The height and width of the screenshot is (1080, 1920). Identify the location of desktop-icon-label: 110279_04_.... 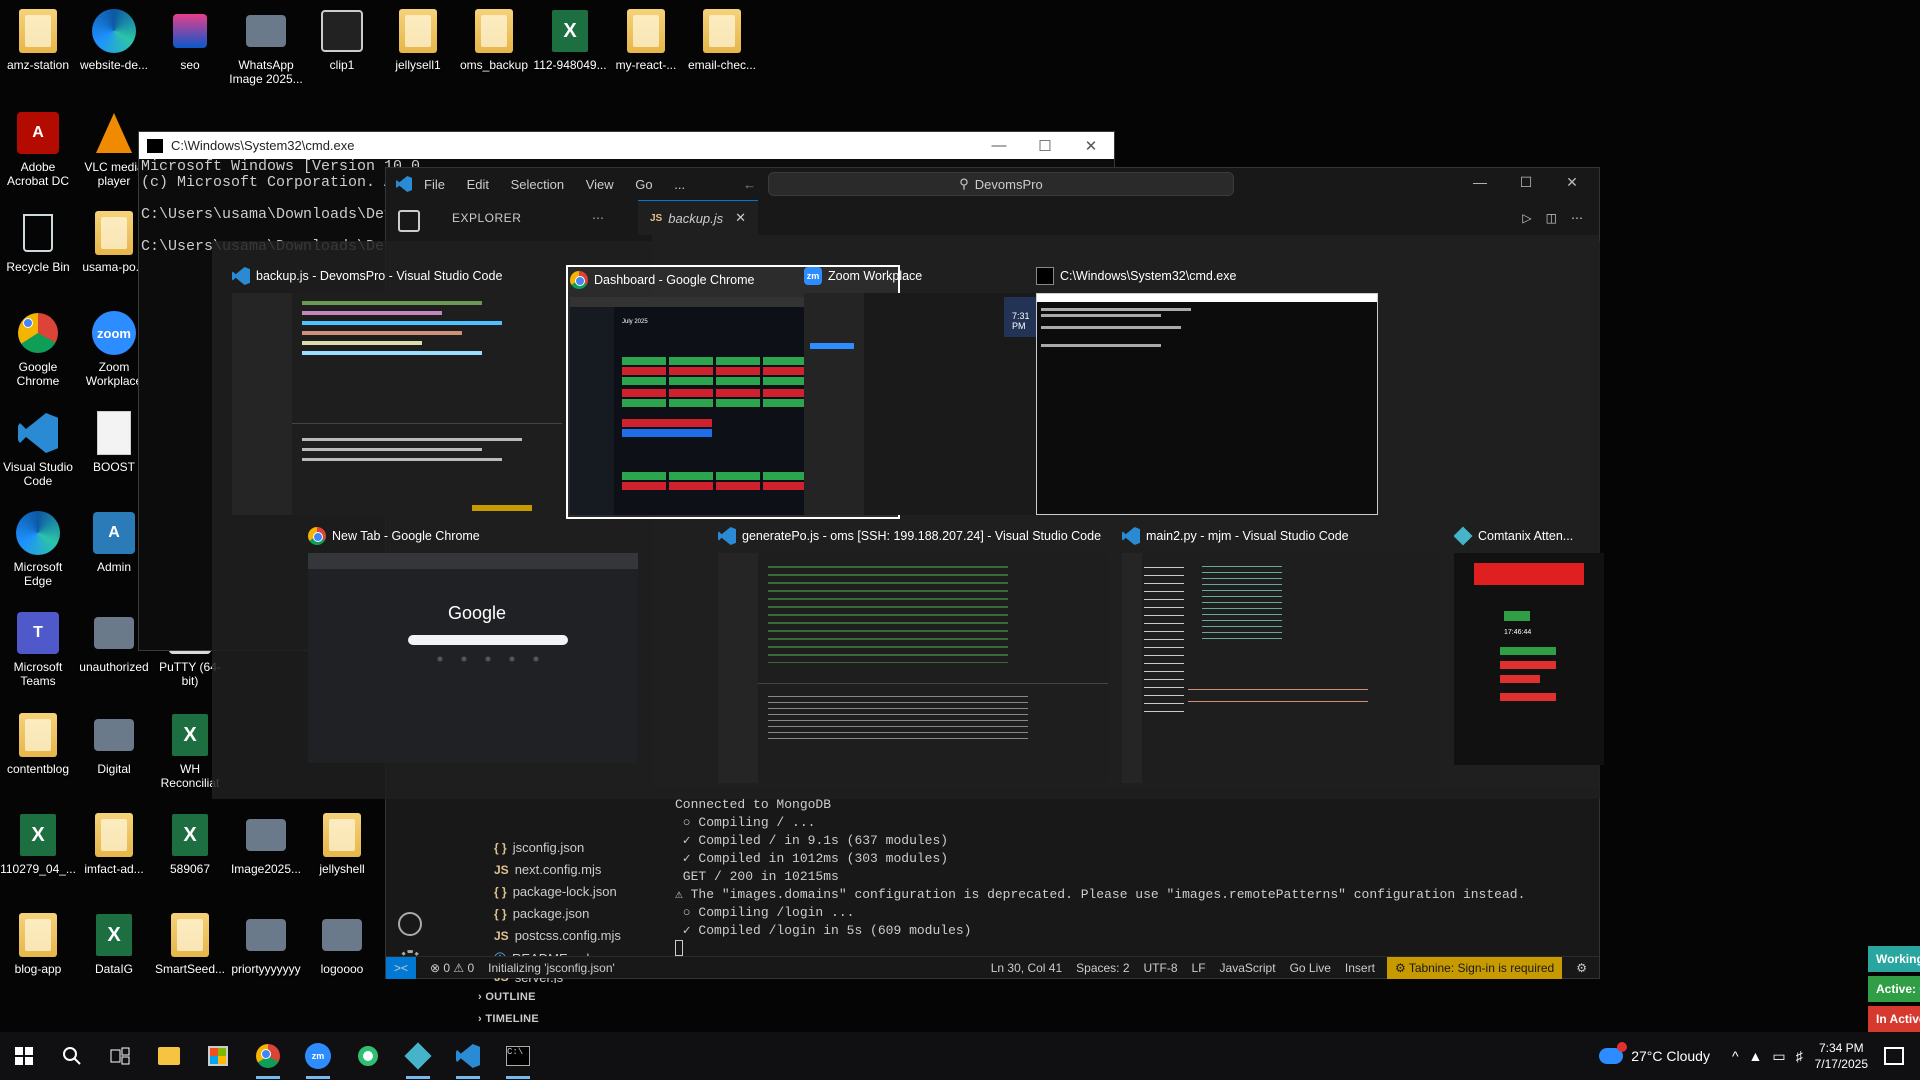
(38, 869).